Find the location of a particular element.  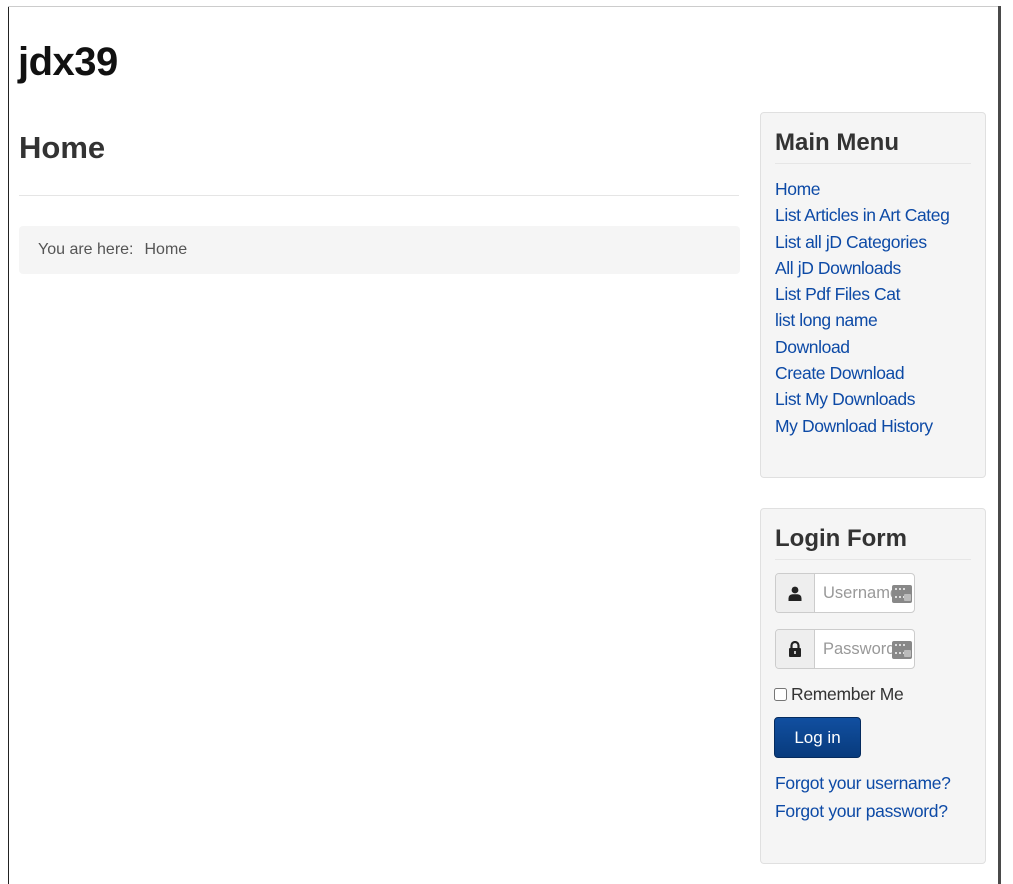

breadcrumb: You are here: Home is located at coordinates (379, 250).